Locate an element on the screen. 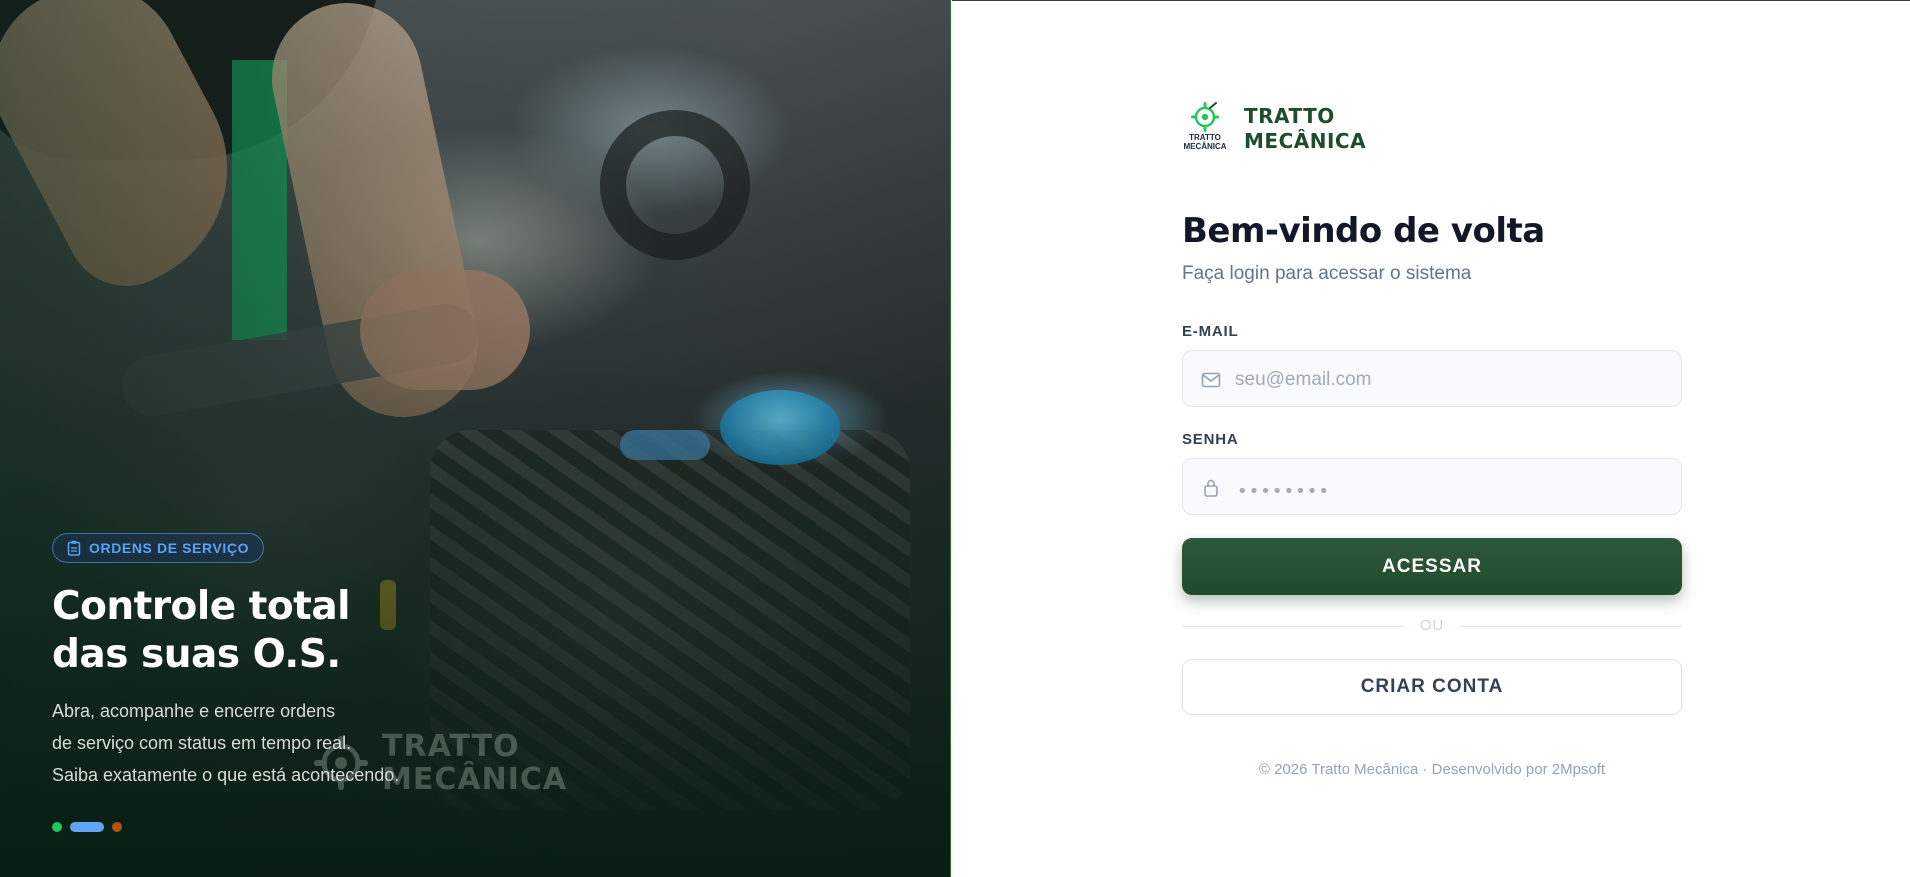  email-field is located at coordinates (1432, 379).